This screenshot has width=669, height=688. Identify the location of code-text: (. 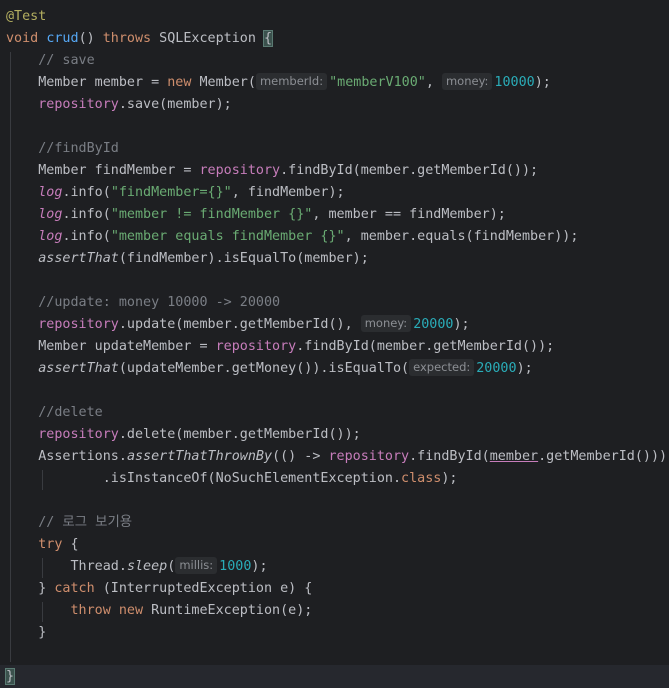
(171, 566).